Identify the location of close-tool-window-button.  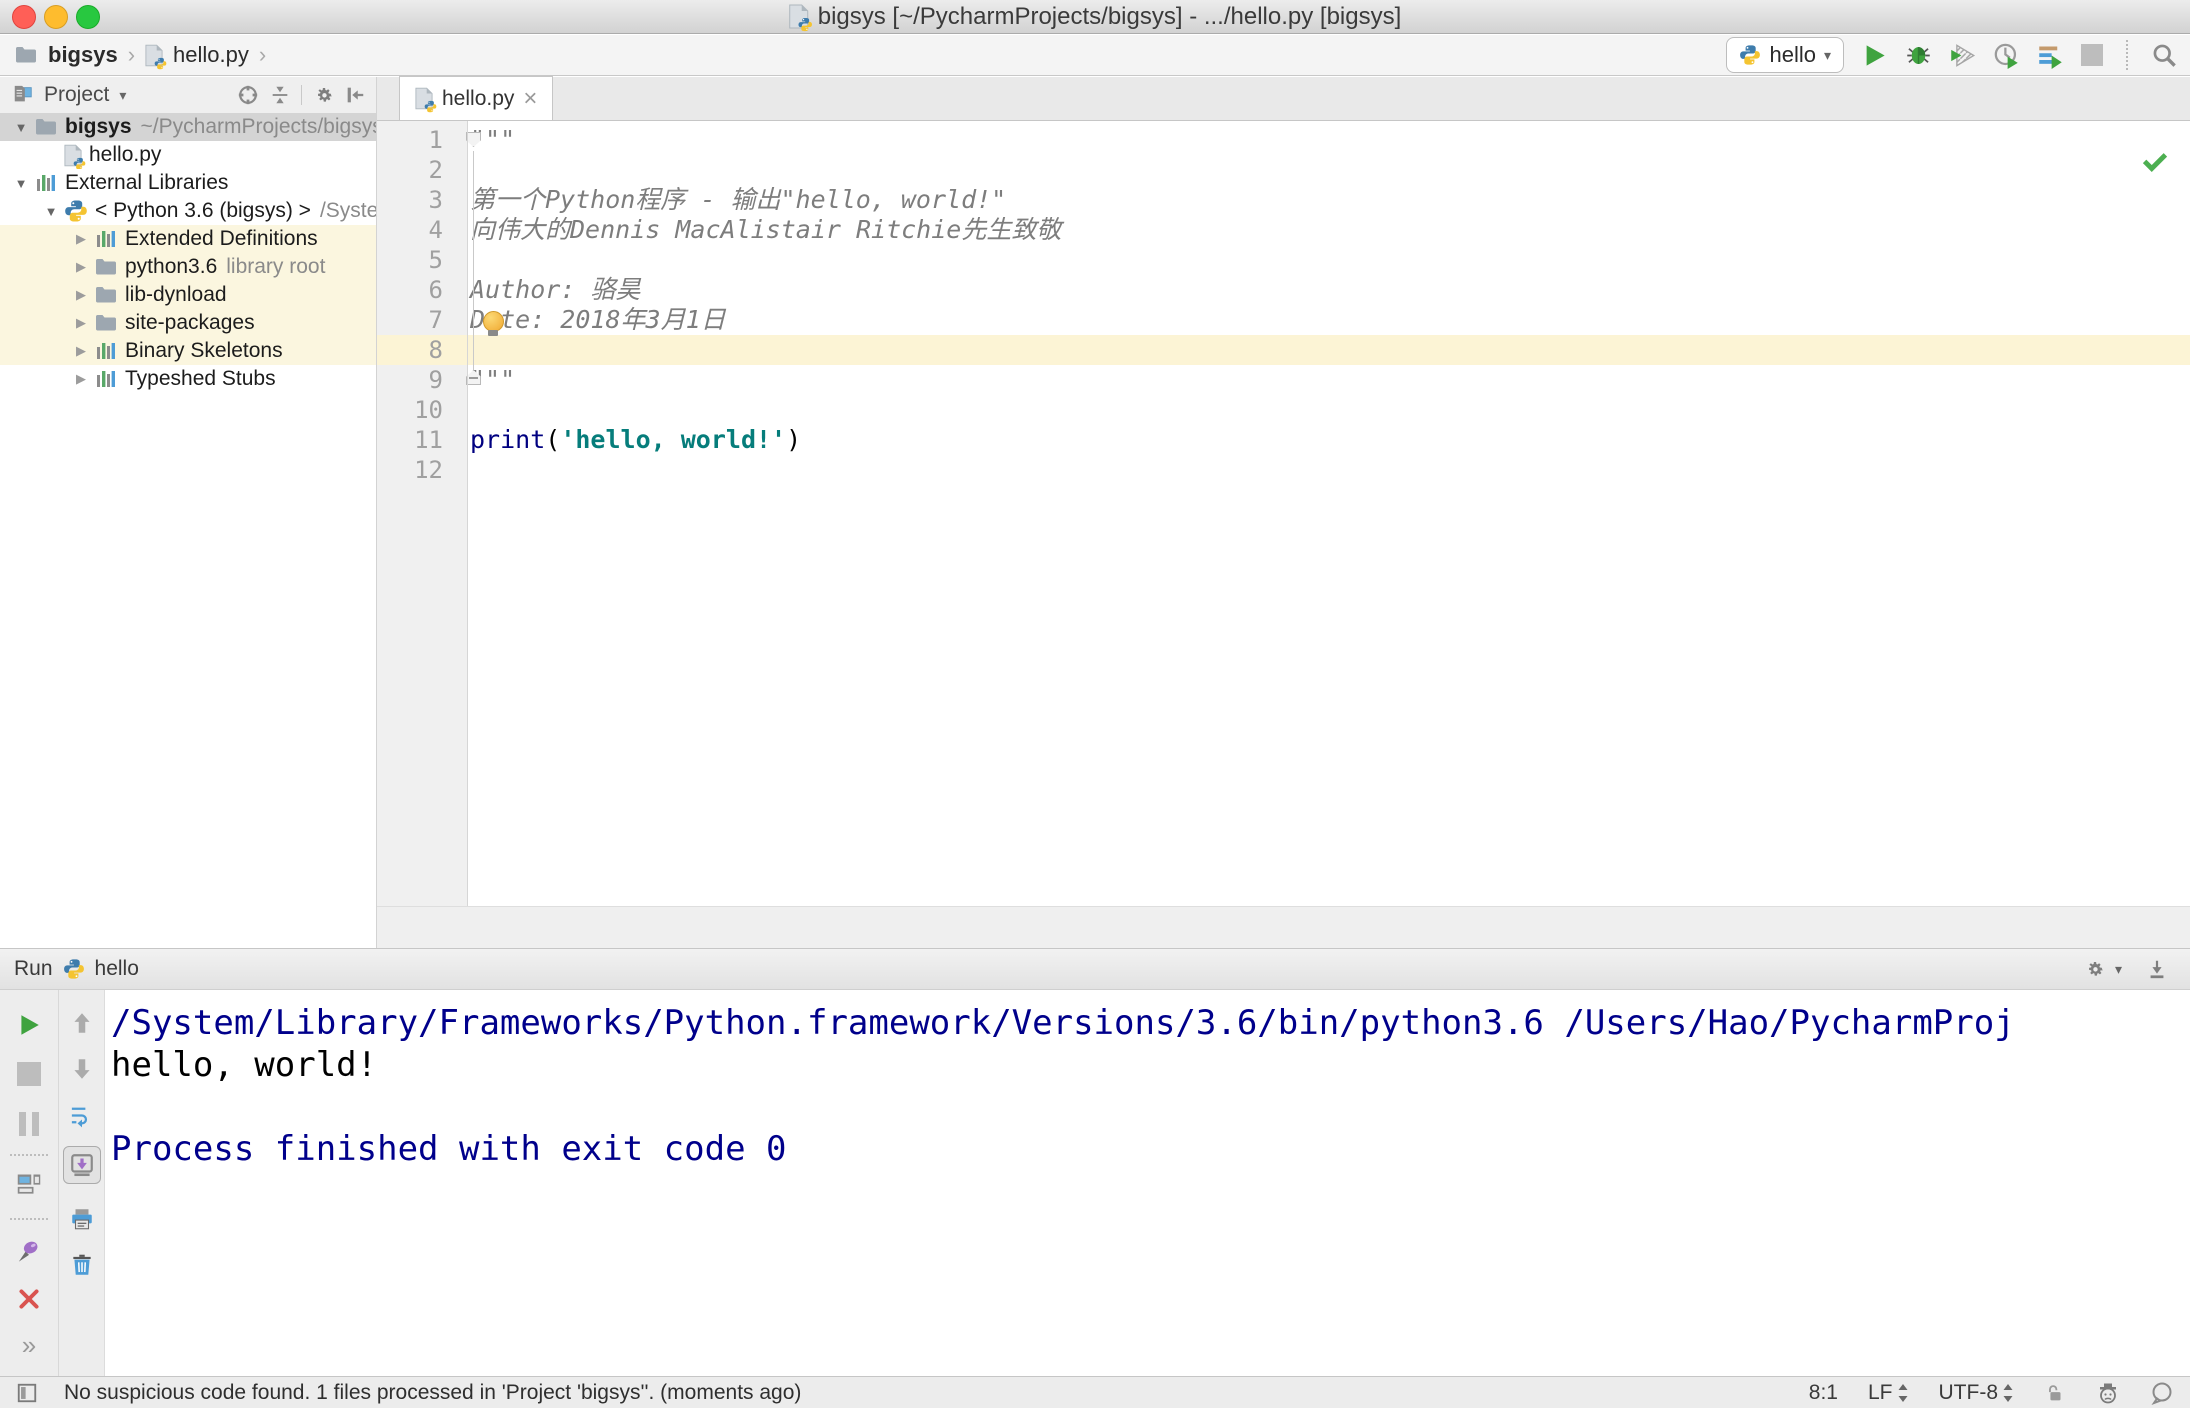
(29, 1299).